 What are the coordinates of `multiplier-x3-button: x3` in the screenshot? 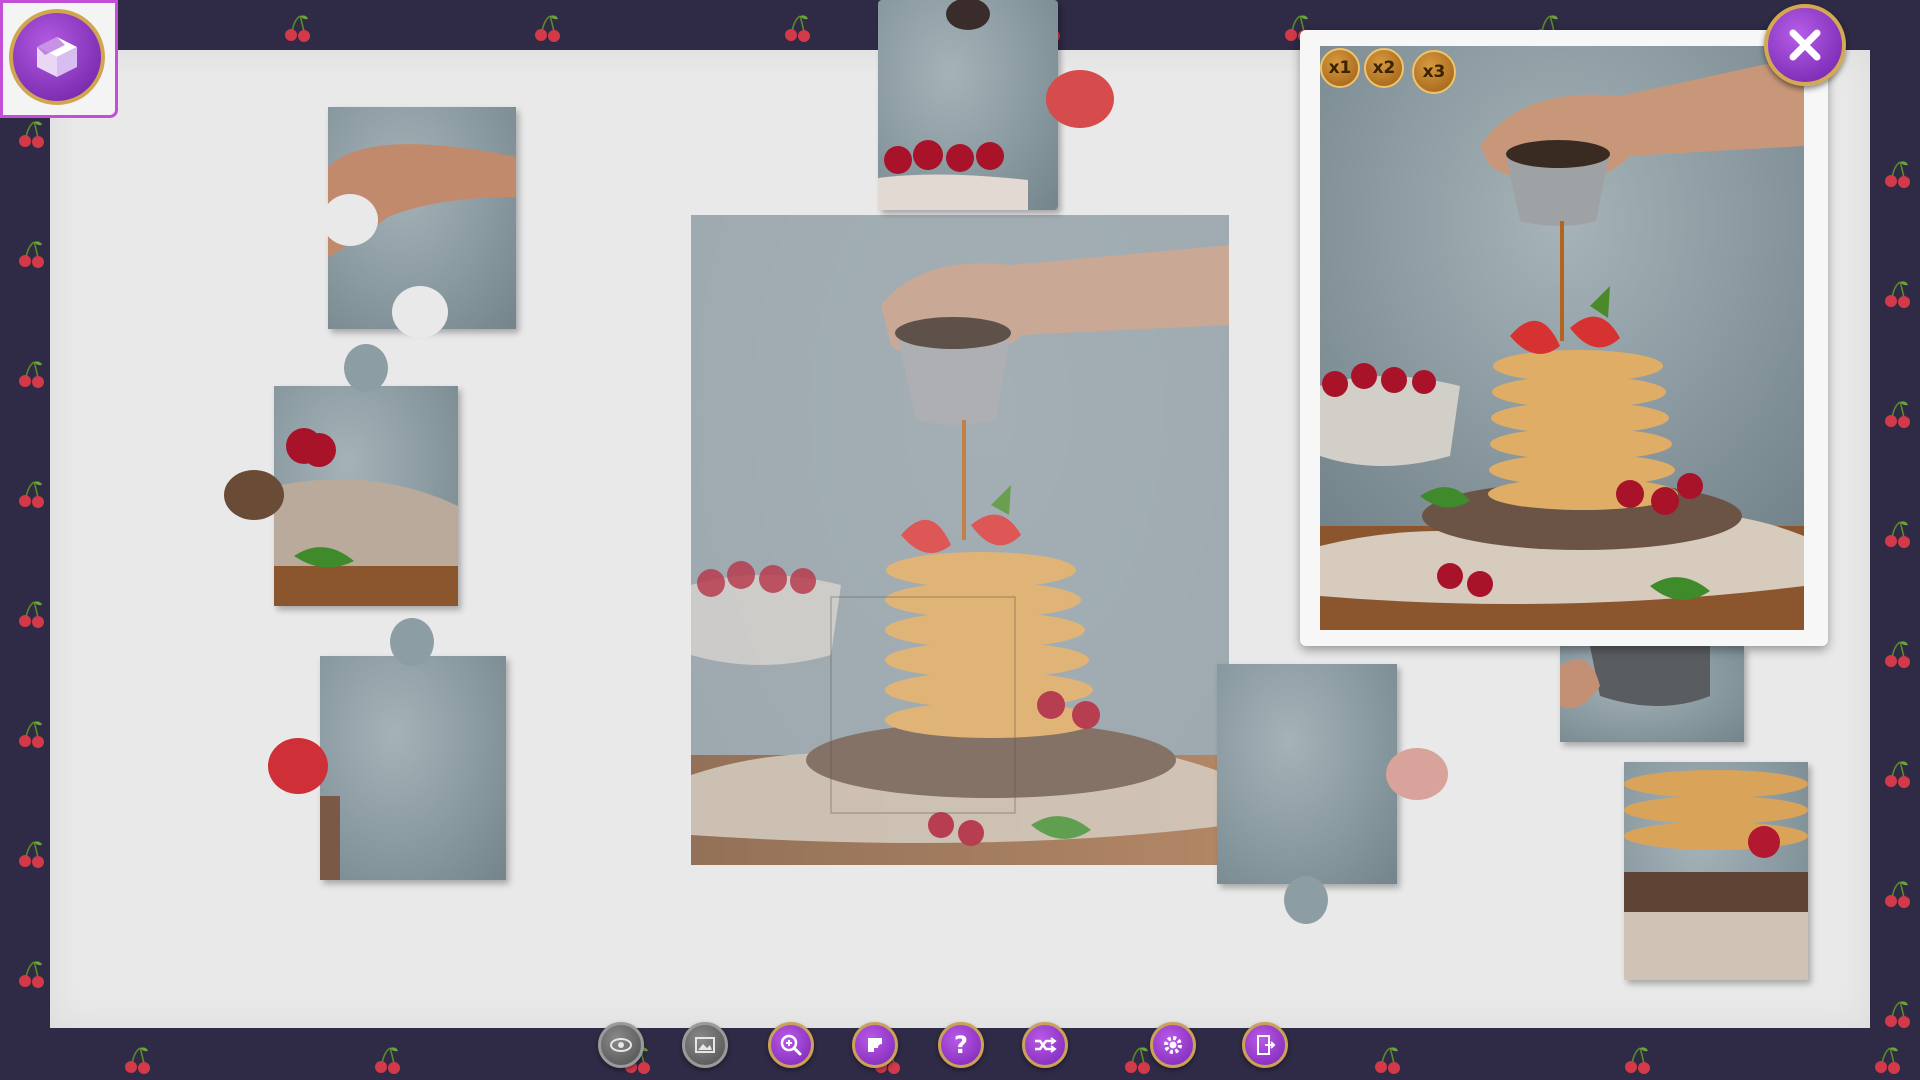 It's located at (1434, 72).